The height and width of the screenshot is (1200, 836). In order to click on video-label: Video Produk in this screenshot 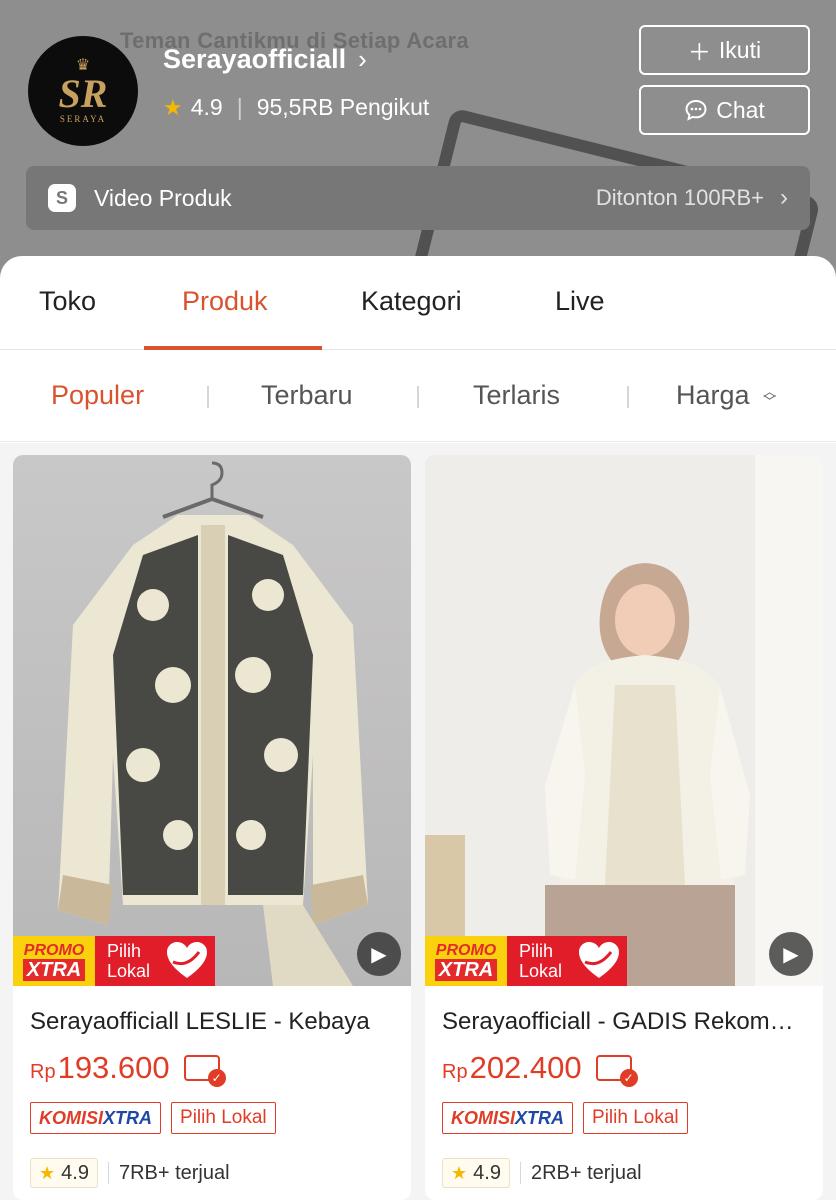, I will do `click(163, 197)`.